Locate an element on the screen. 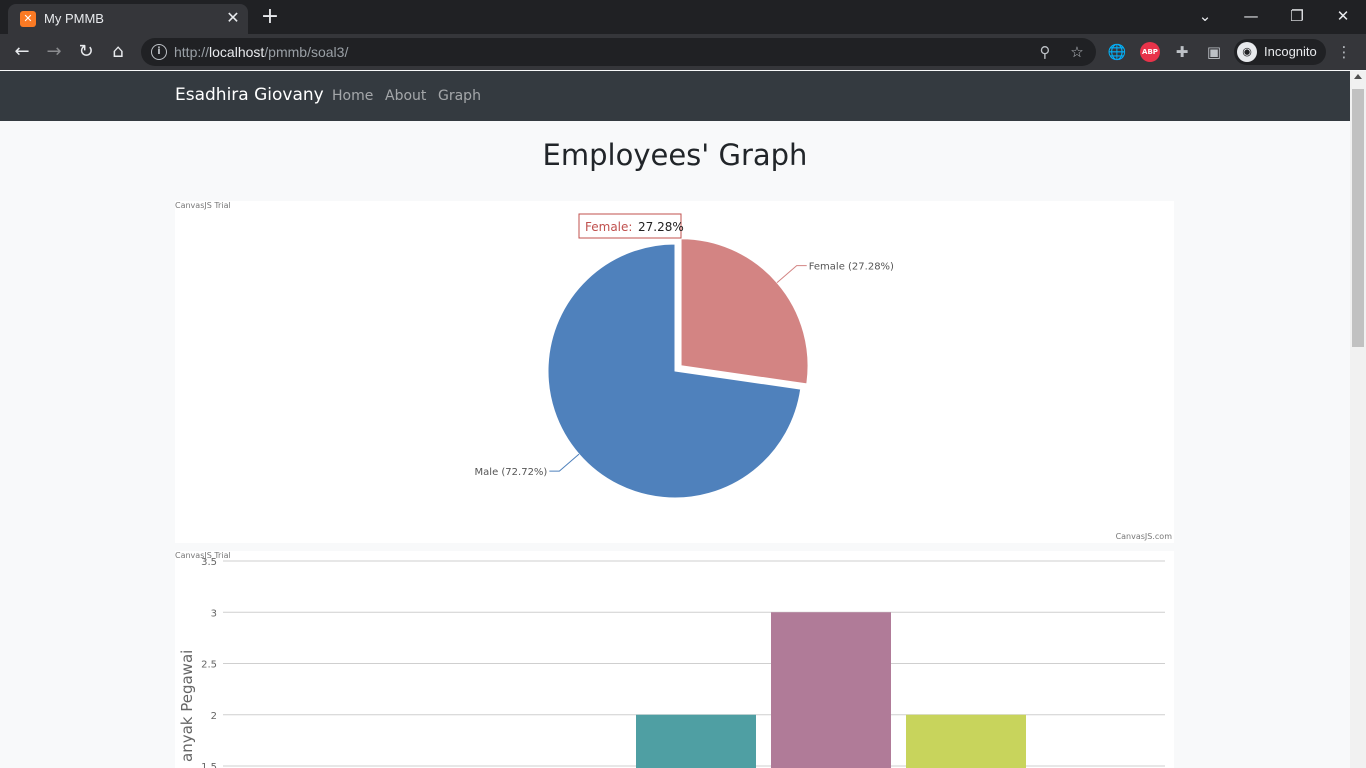  nav-link-about: About is located at coordinates (405, 96).